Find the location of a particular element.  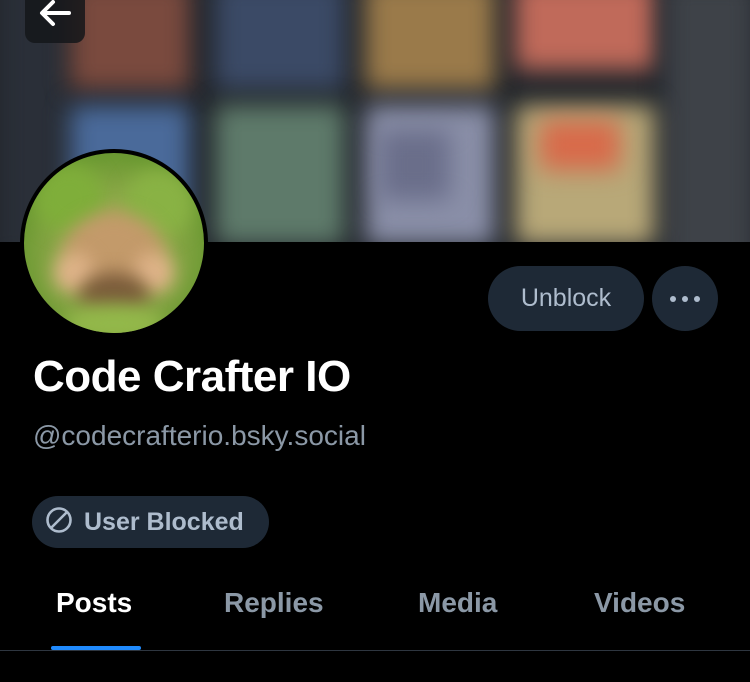

ellipsis-icon is located at coordinates (685, 299).